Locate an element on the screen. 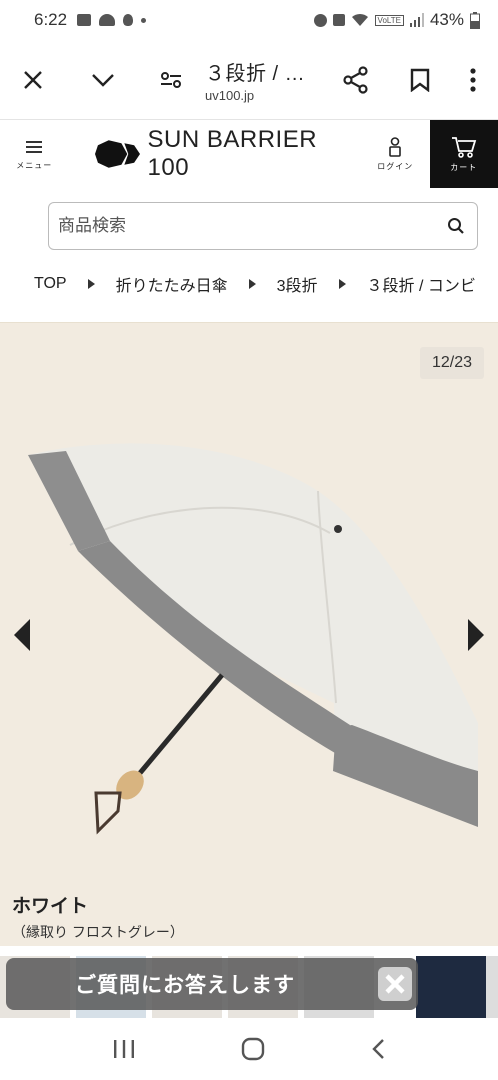 The image size is (498, 1080). tune-icon is located at coordinates (171, 79).